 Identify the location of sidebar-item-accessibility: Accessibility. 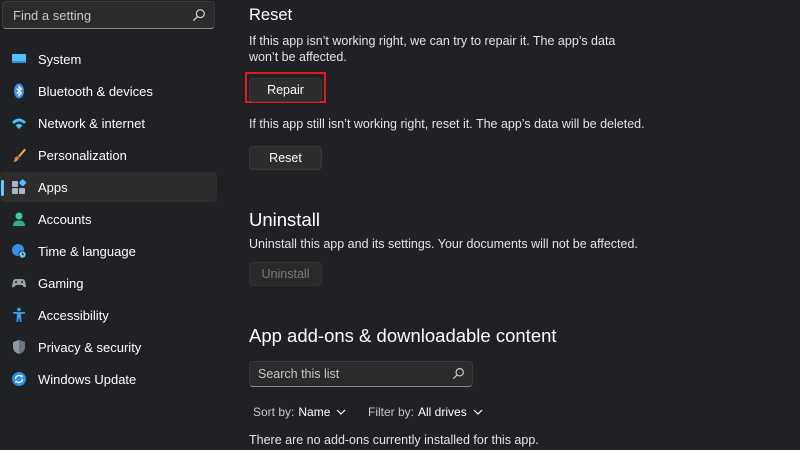
(108, 315).